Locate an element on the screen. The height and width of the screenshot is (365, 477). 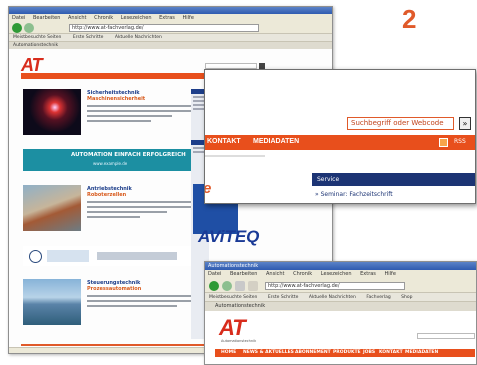
search-submit-button: » is located at coordinates (465, 123).